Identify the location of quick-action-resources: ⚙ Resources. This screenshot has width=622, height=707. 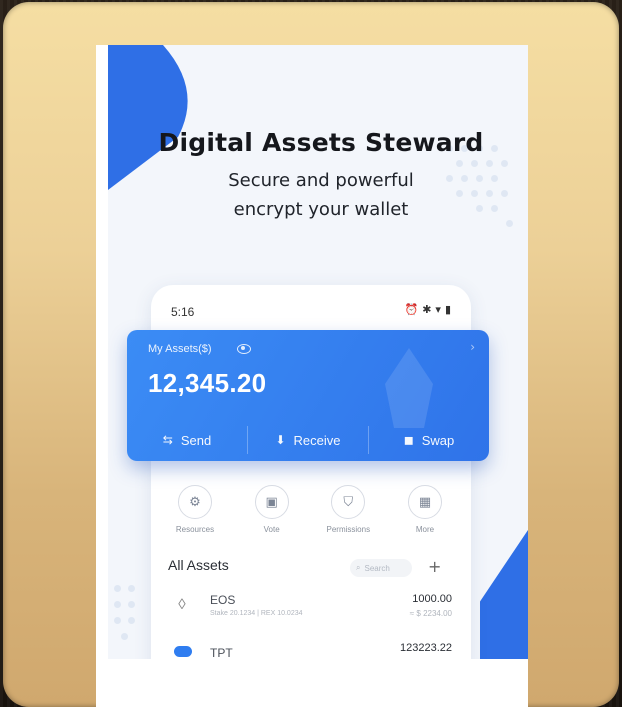
(195, 513).